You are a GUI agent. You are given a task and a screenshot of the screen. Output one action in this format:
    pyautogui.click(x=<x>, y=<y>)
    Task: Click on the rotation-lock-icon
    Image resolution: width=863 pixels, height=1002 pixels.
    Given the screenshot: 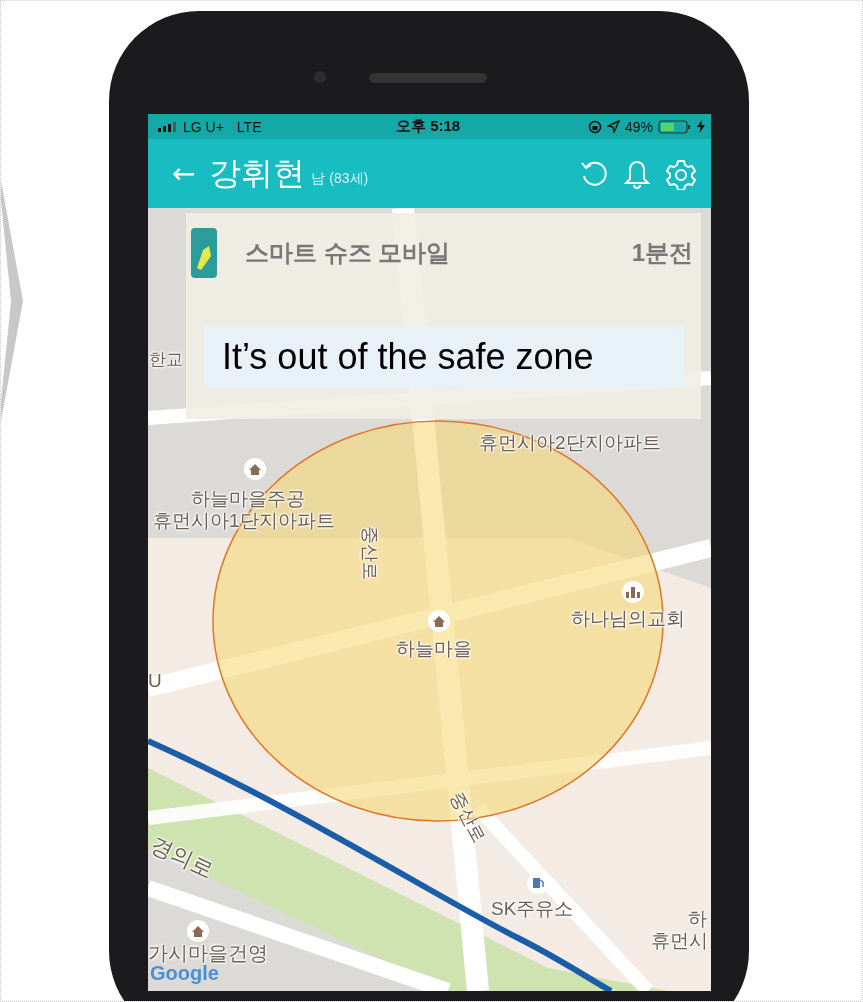 What is the action you would take?
    pyautogui.click(x=594, y=126)
    